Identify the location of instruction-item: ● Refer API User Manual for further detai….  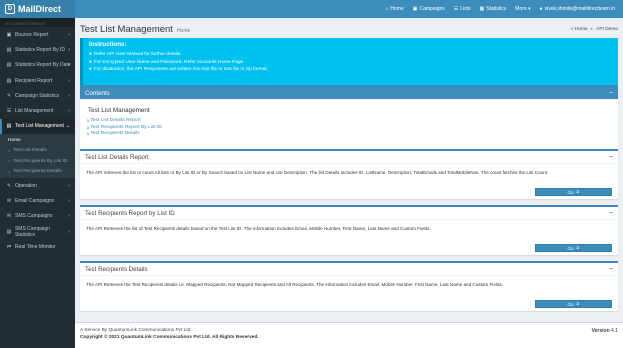
(350, 55).